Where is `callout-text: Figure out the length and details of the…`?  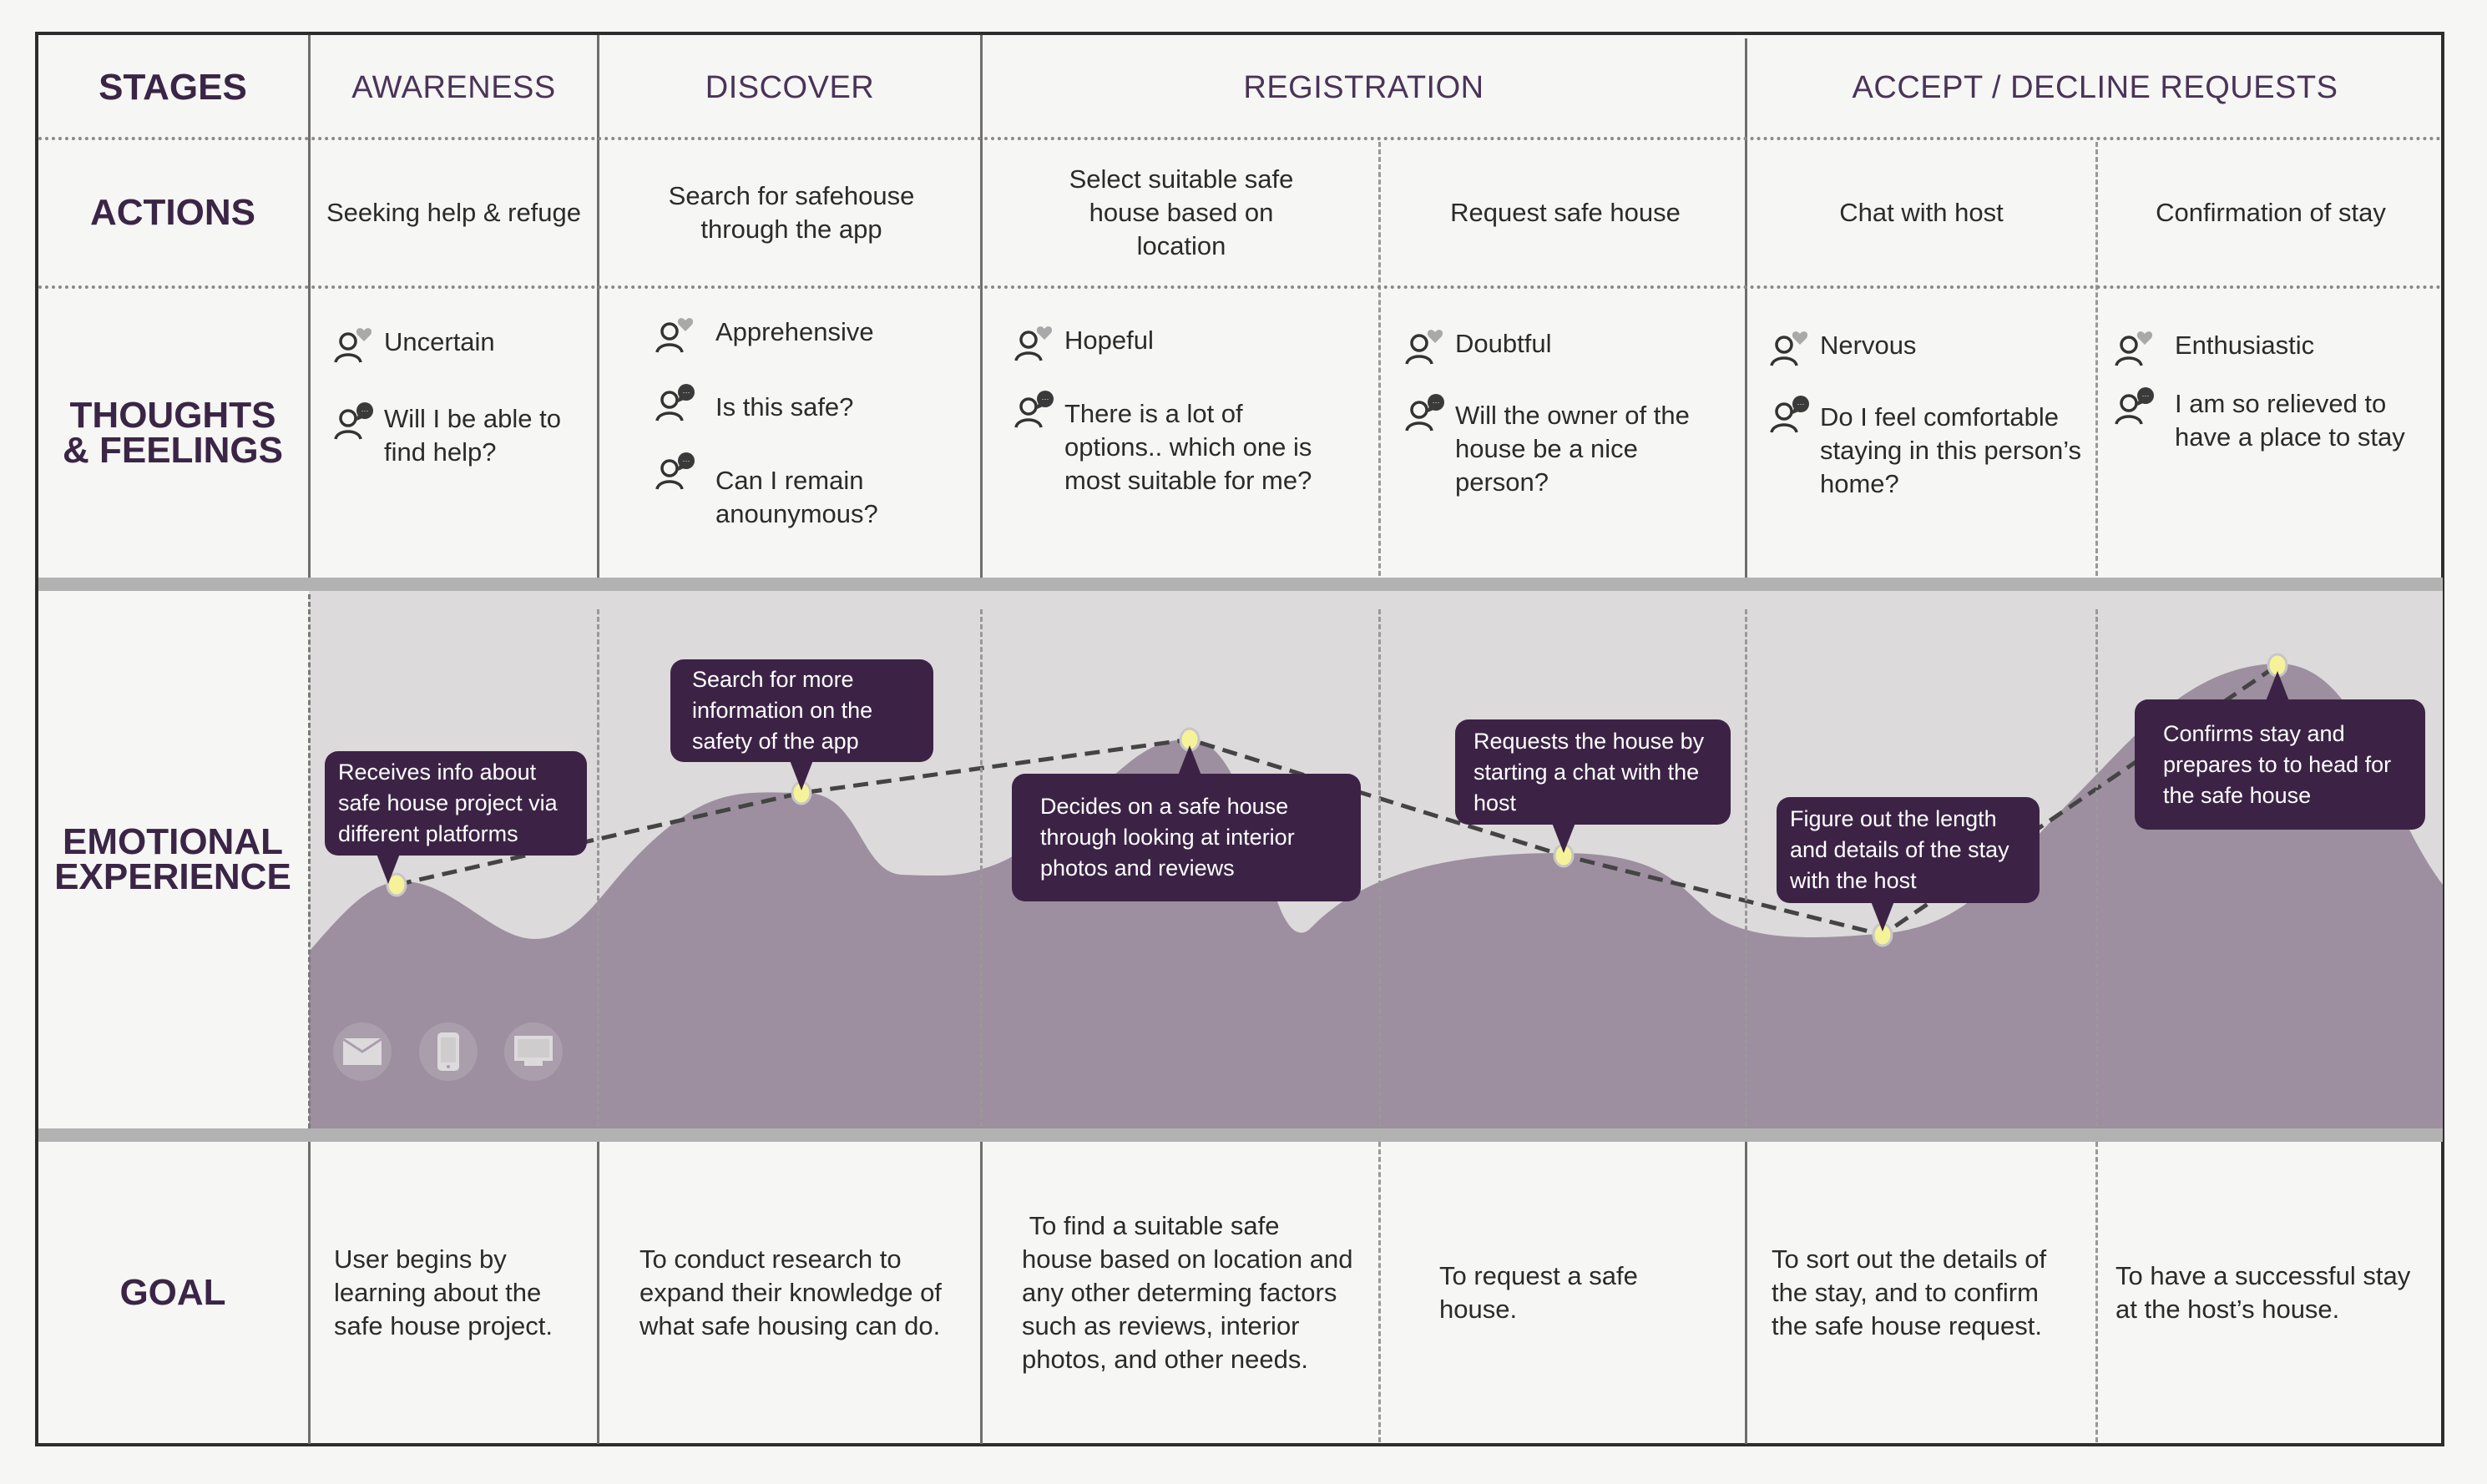 callout-text: Figure out the length and details of the… is located at coordinates (1899, 849).